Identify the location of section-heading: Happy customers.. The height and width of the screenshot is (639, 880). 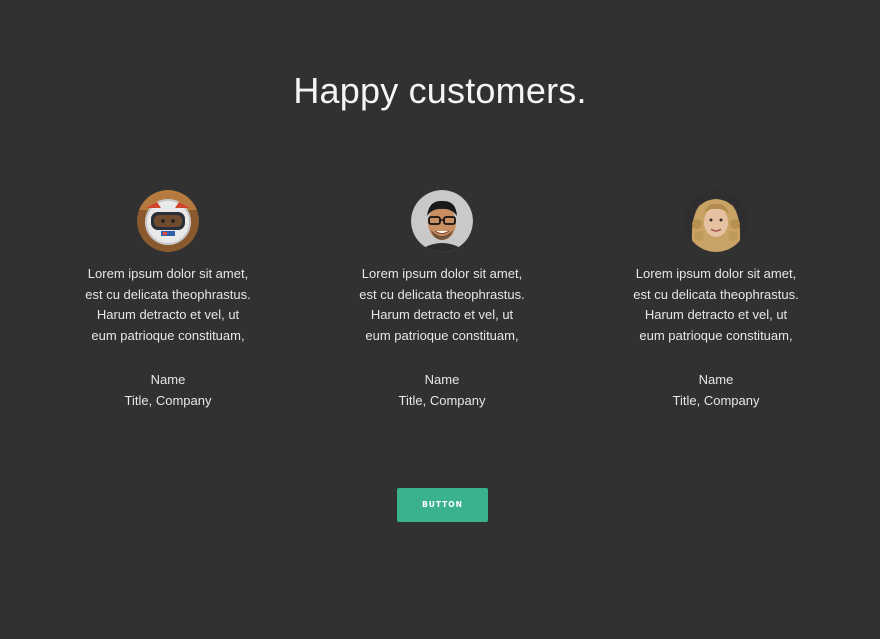
(440, 90).